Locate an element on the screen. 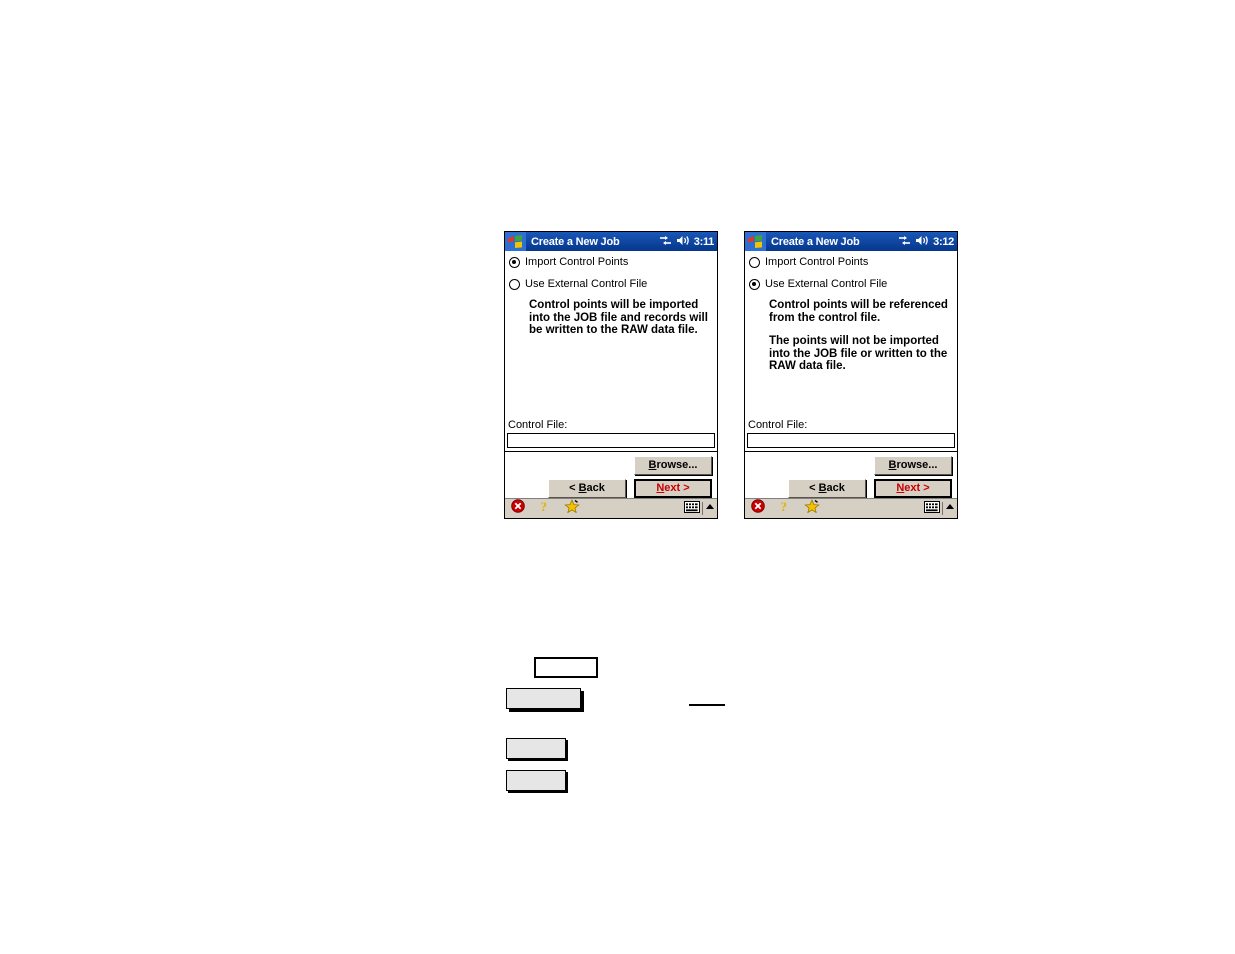 The width and height of the screenshot is (1235, 954). horizontal-rule is located at coordinates (707, 705).